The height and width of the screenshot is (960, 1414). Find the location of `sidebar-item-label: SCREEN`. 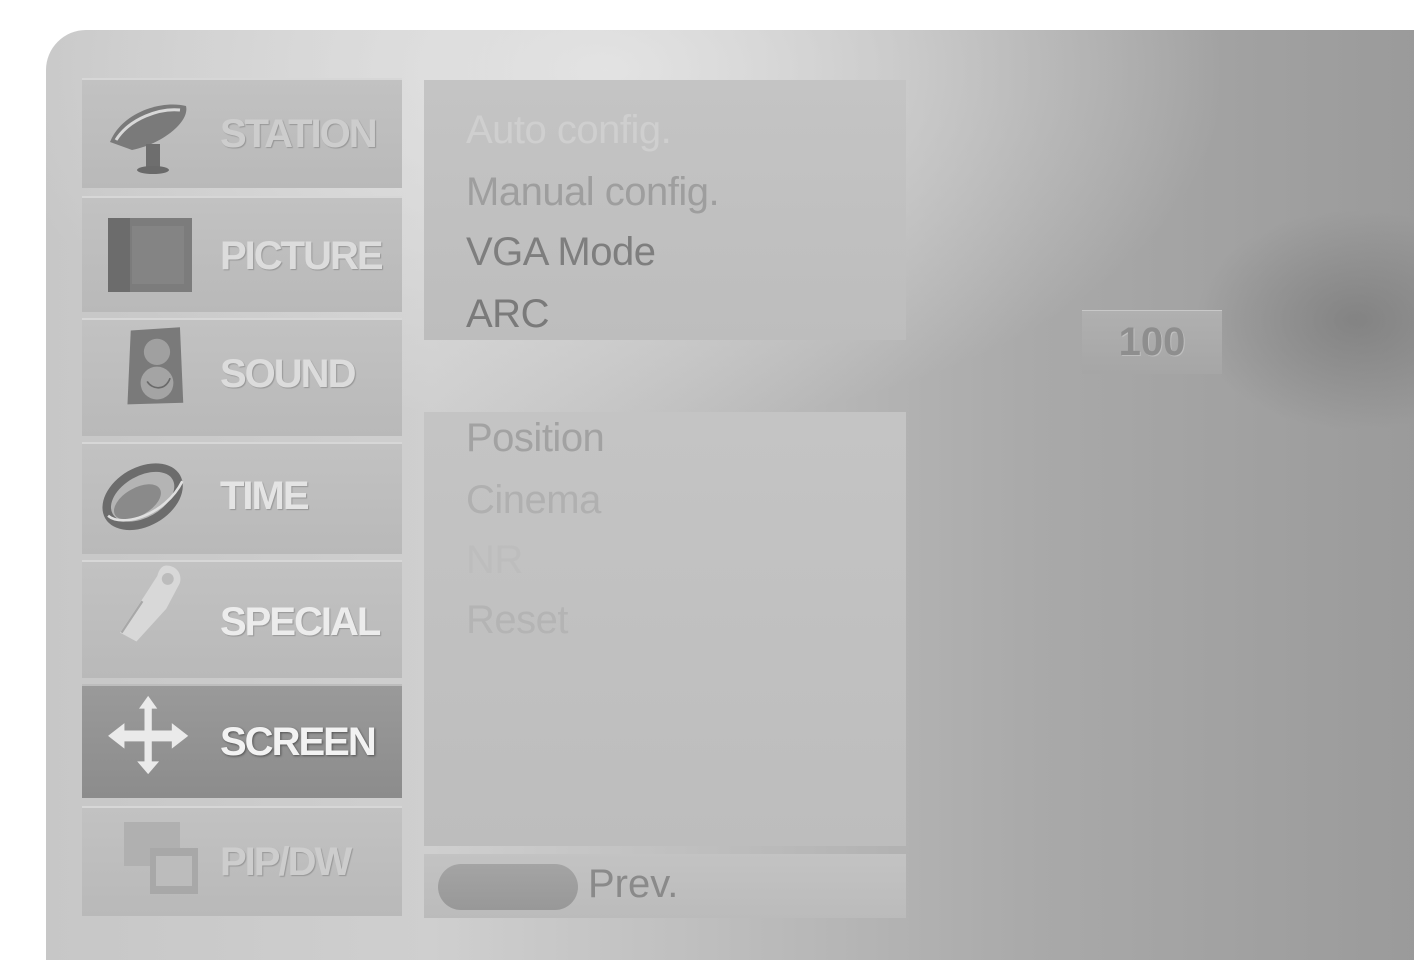

sidebar-item-label: SCREEN is located at coordinates (298, 742).